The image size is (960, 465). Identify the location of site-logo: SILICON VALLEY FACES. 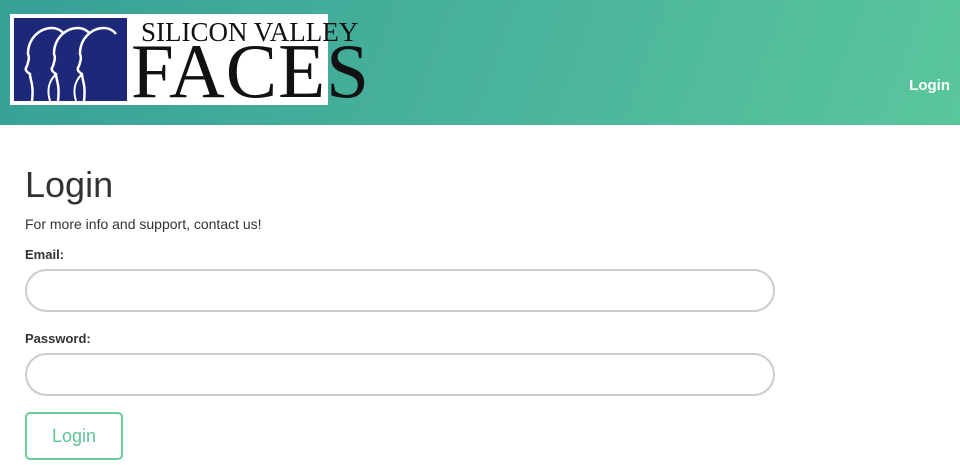
(189, 62).